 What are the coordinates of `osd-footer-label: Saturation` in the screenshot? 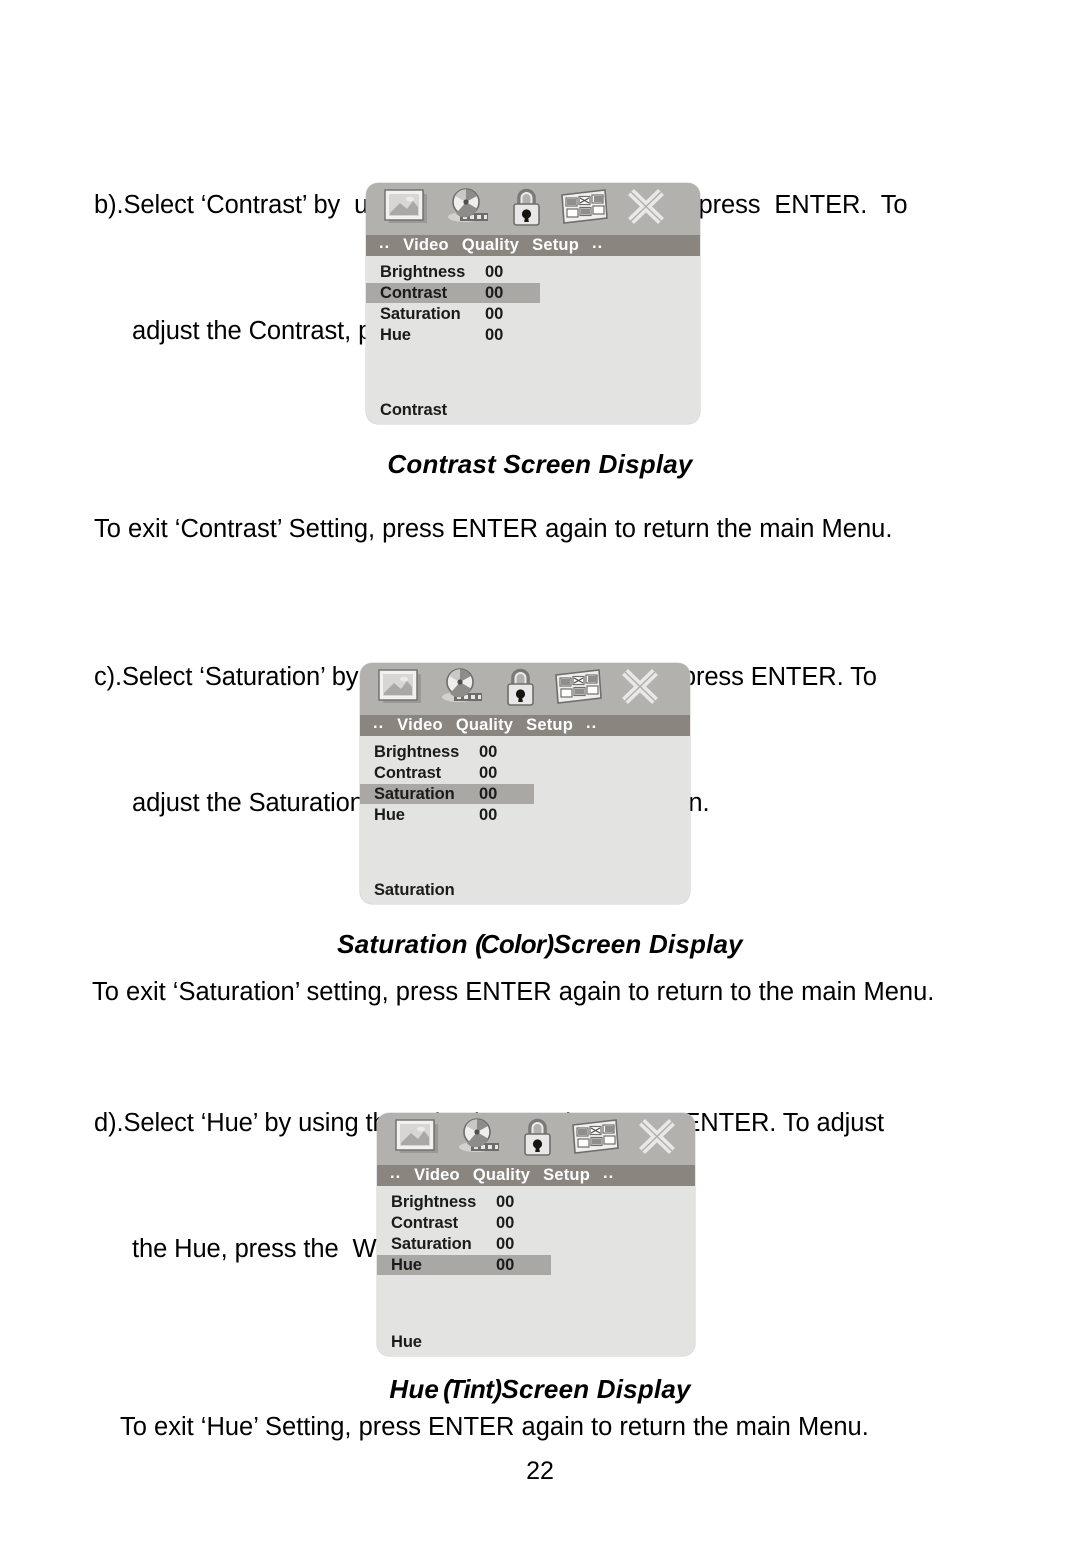 It's located at (414, 890).